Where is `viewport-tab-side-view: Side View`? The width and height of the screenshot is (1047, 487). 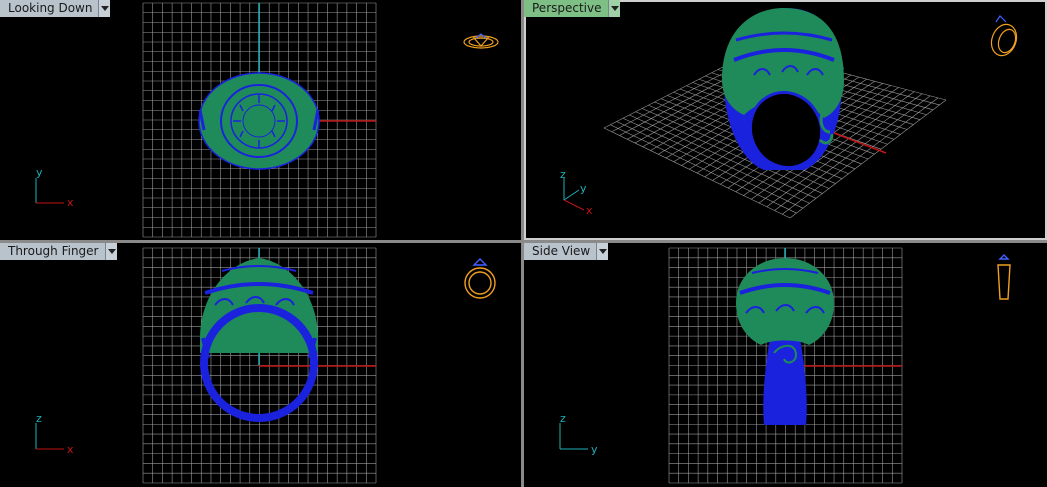 viewport-tab-side-view: Side View is located at coordinates (566, 251).